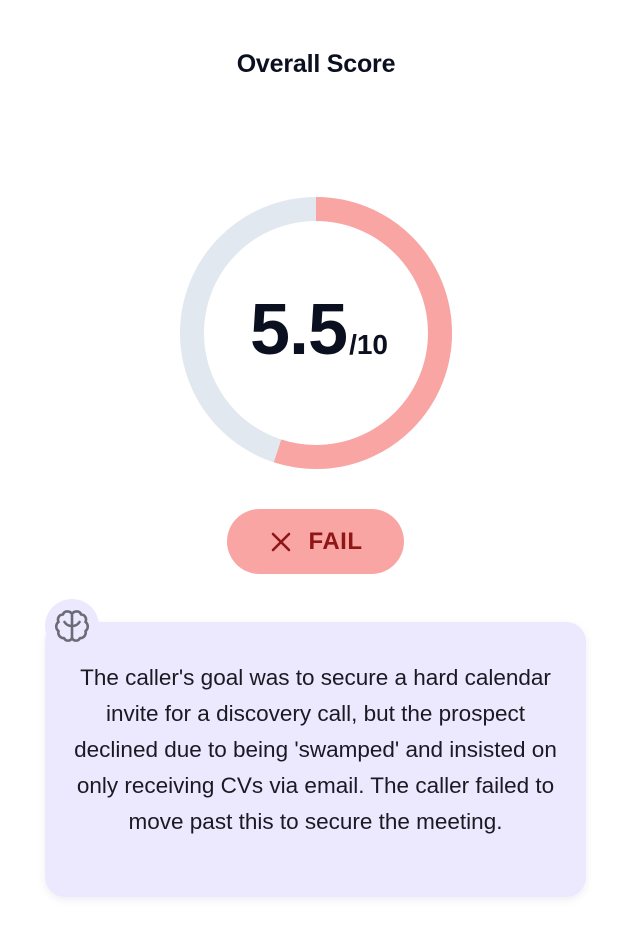 The image size is (632, 942). I want to click on brain-icon-badge, so click(72, 626).